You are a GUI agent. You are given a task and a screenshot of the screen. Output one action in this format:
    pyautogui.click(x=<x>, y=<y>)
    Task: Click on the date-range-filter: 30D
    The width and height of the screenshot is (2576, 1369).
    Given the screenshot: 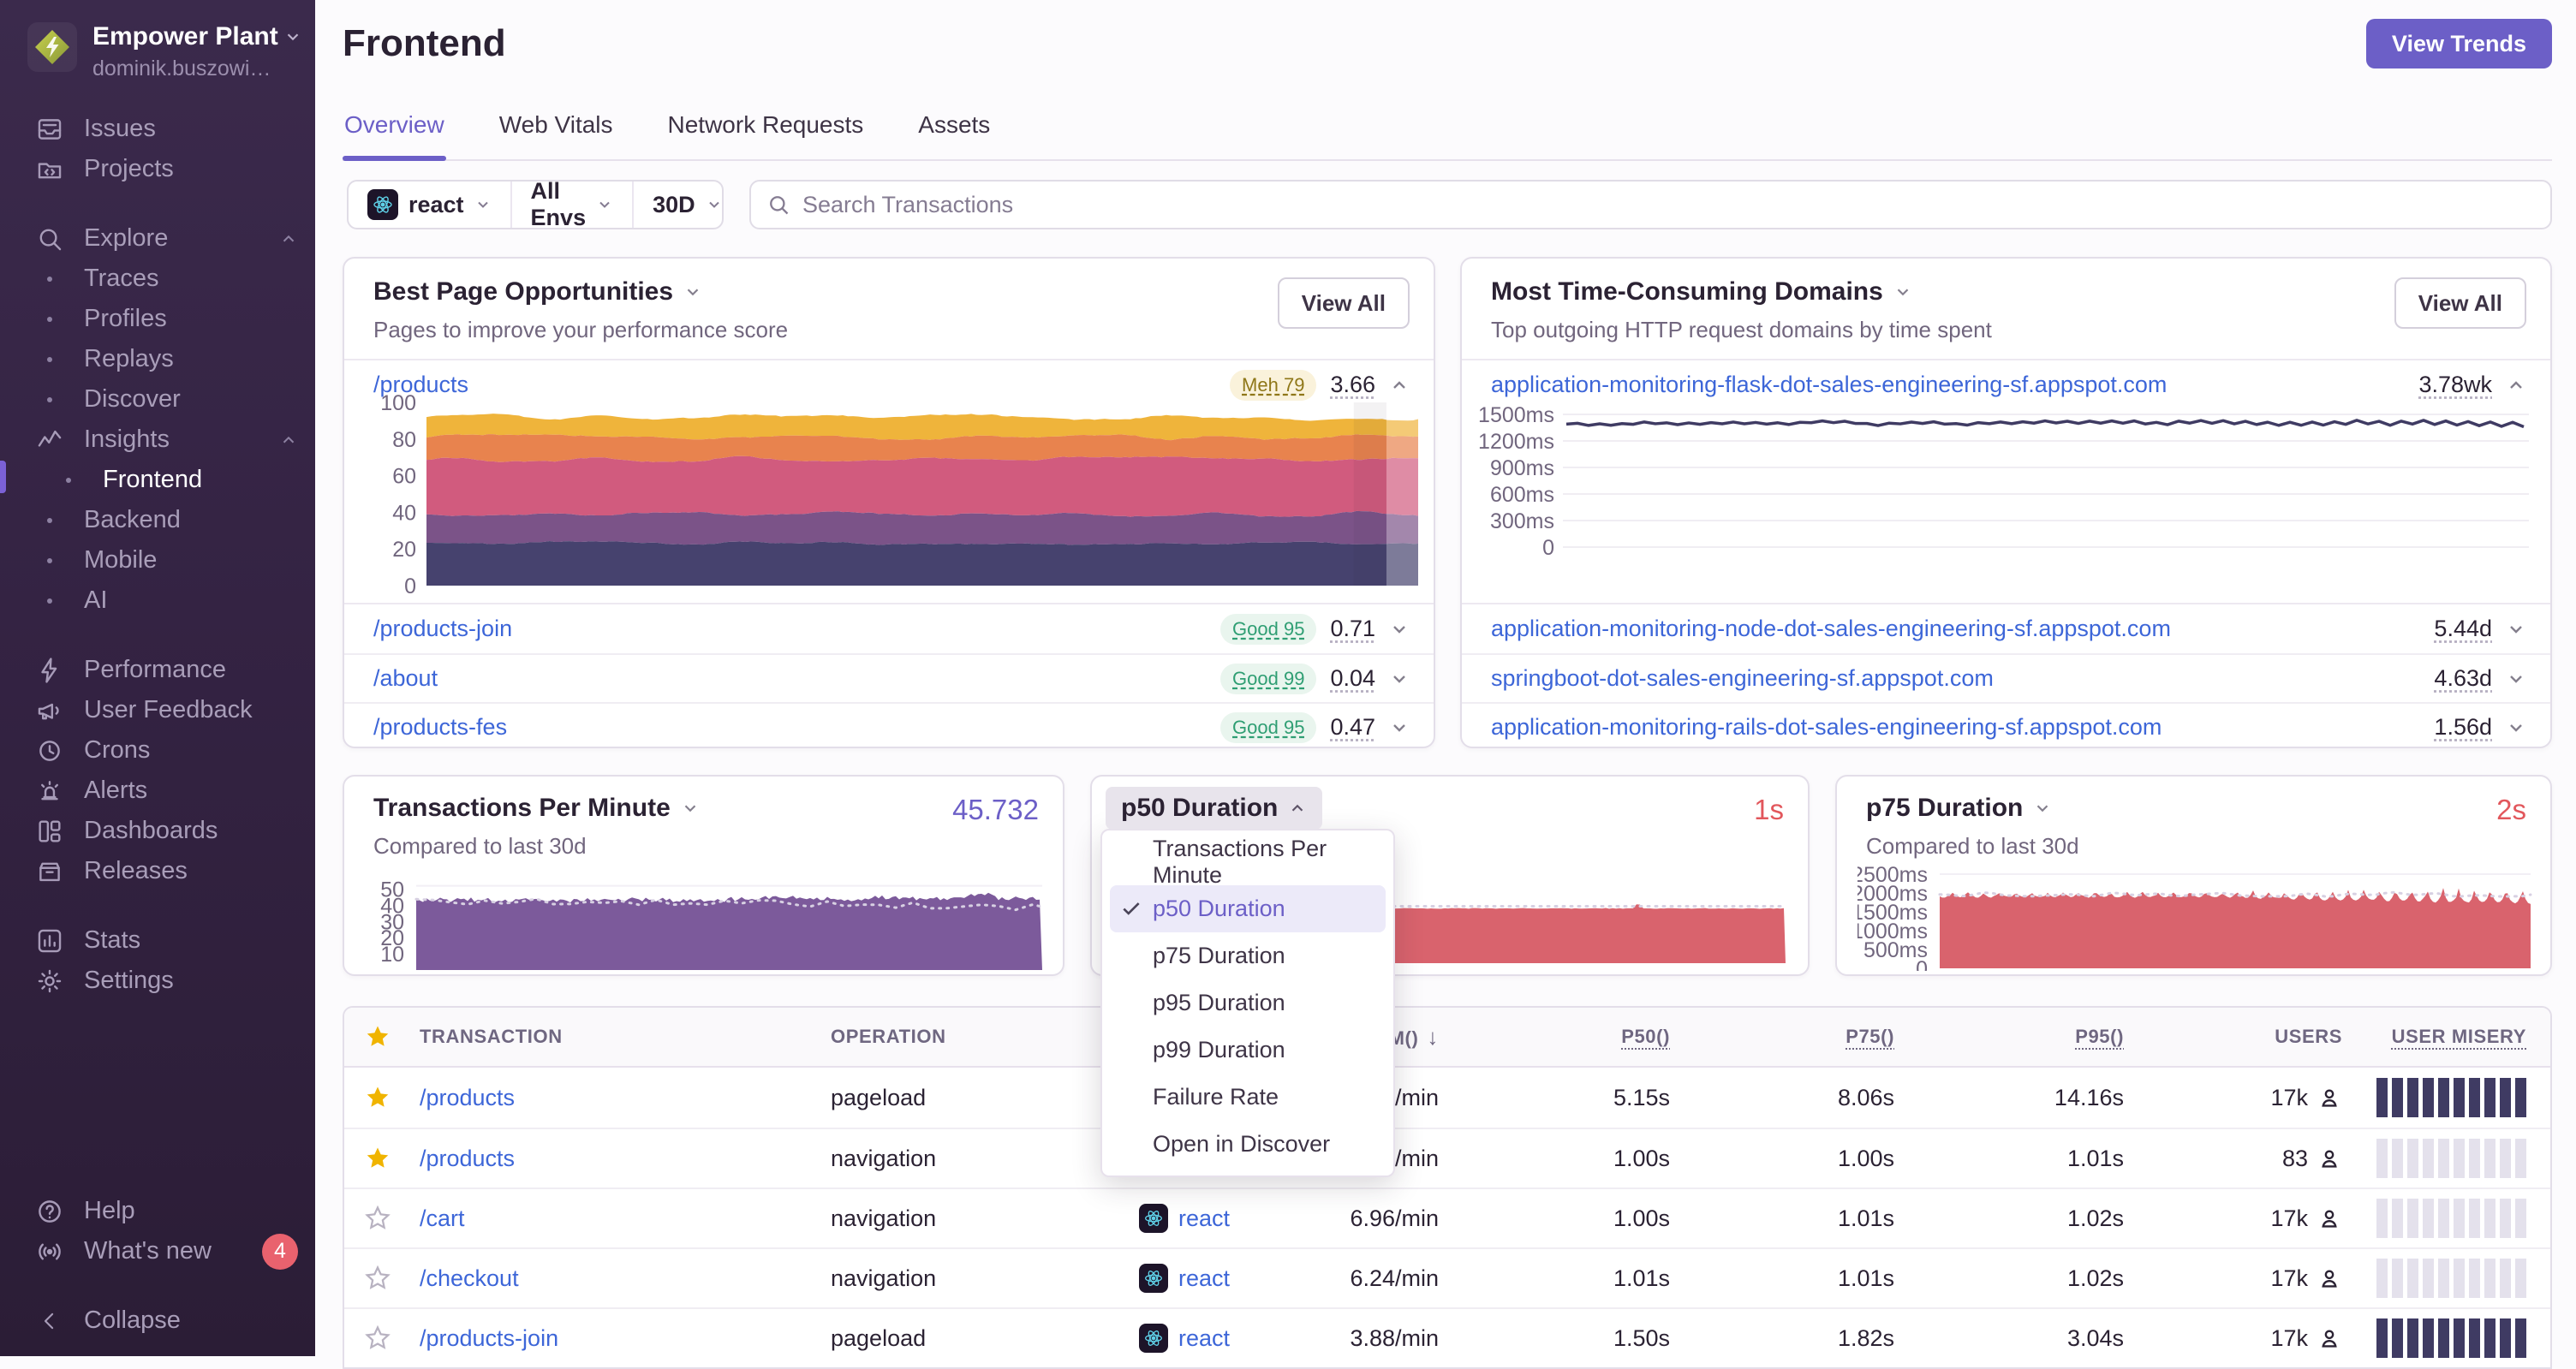 What is the action you would take?
    pyautogui.click(x=687, y=205)
    